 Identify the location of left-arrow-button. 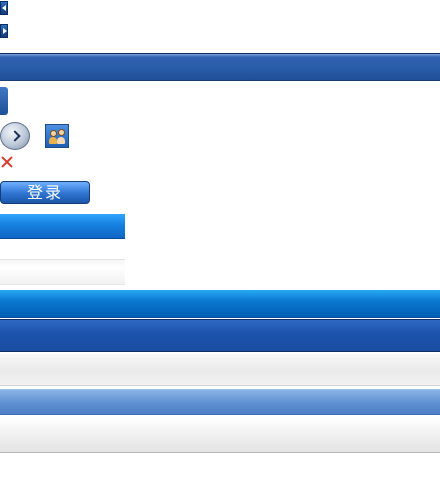
(4, 8).